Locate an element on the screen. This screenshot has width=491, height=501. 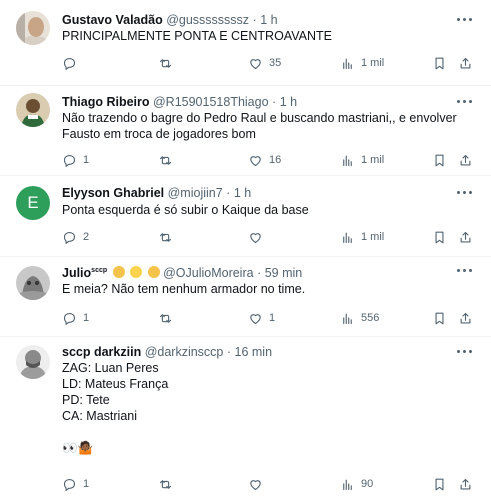
timestamp: 16 min is located at coordinates (254, 352).